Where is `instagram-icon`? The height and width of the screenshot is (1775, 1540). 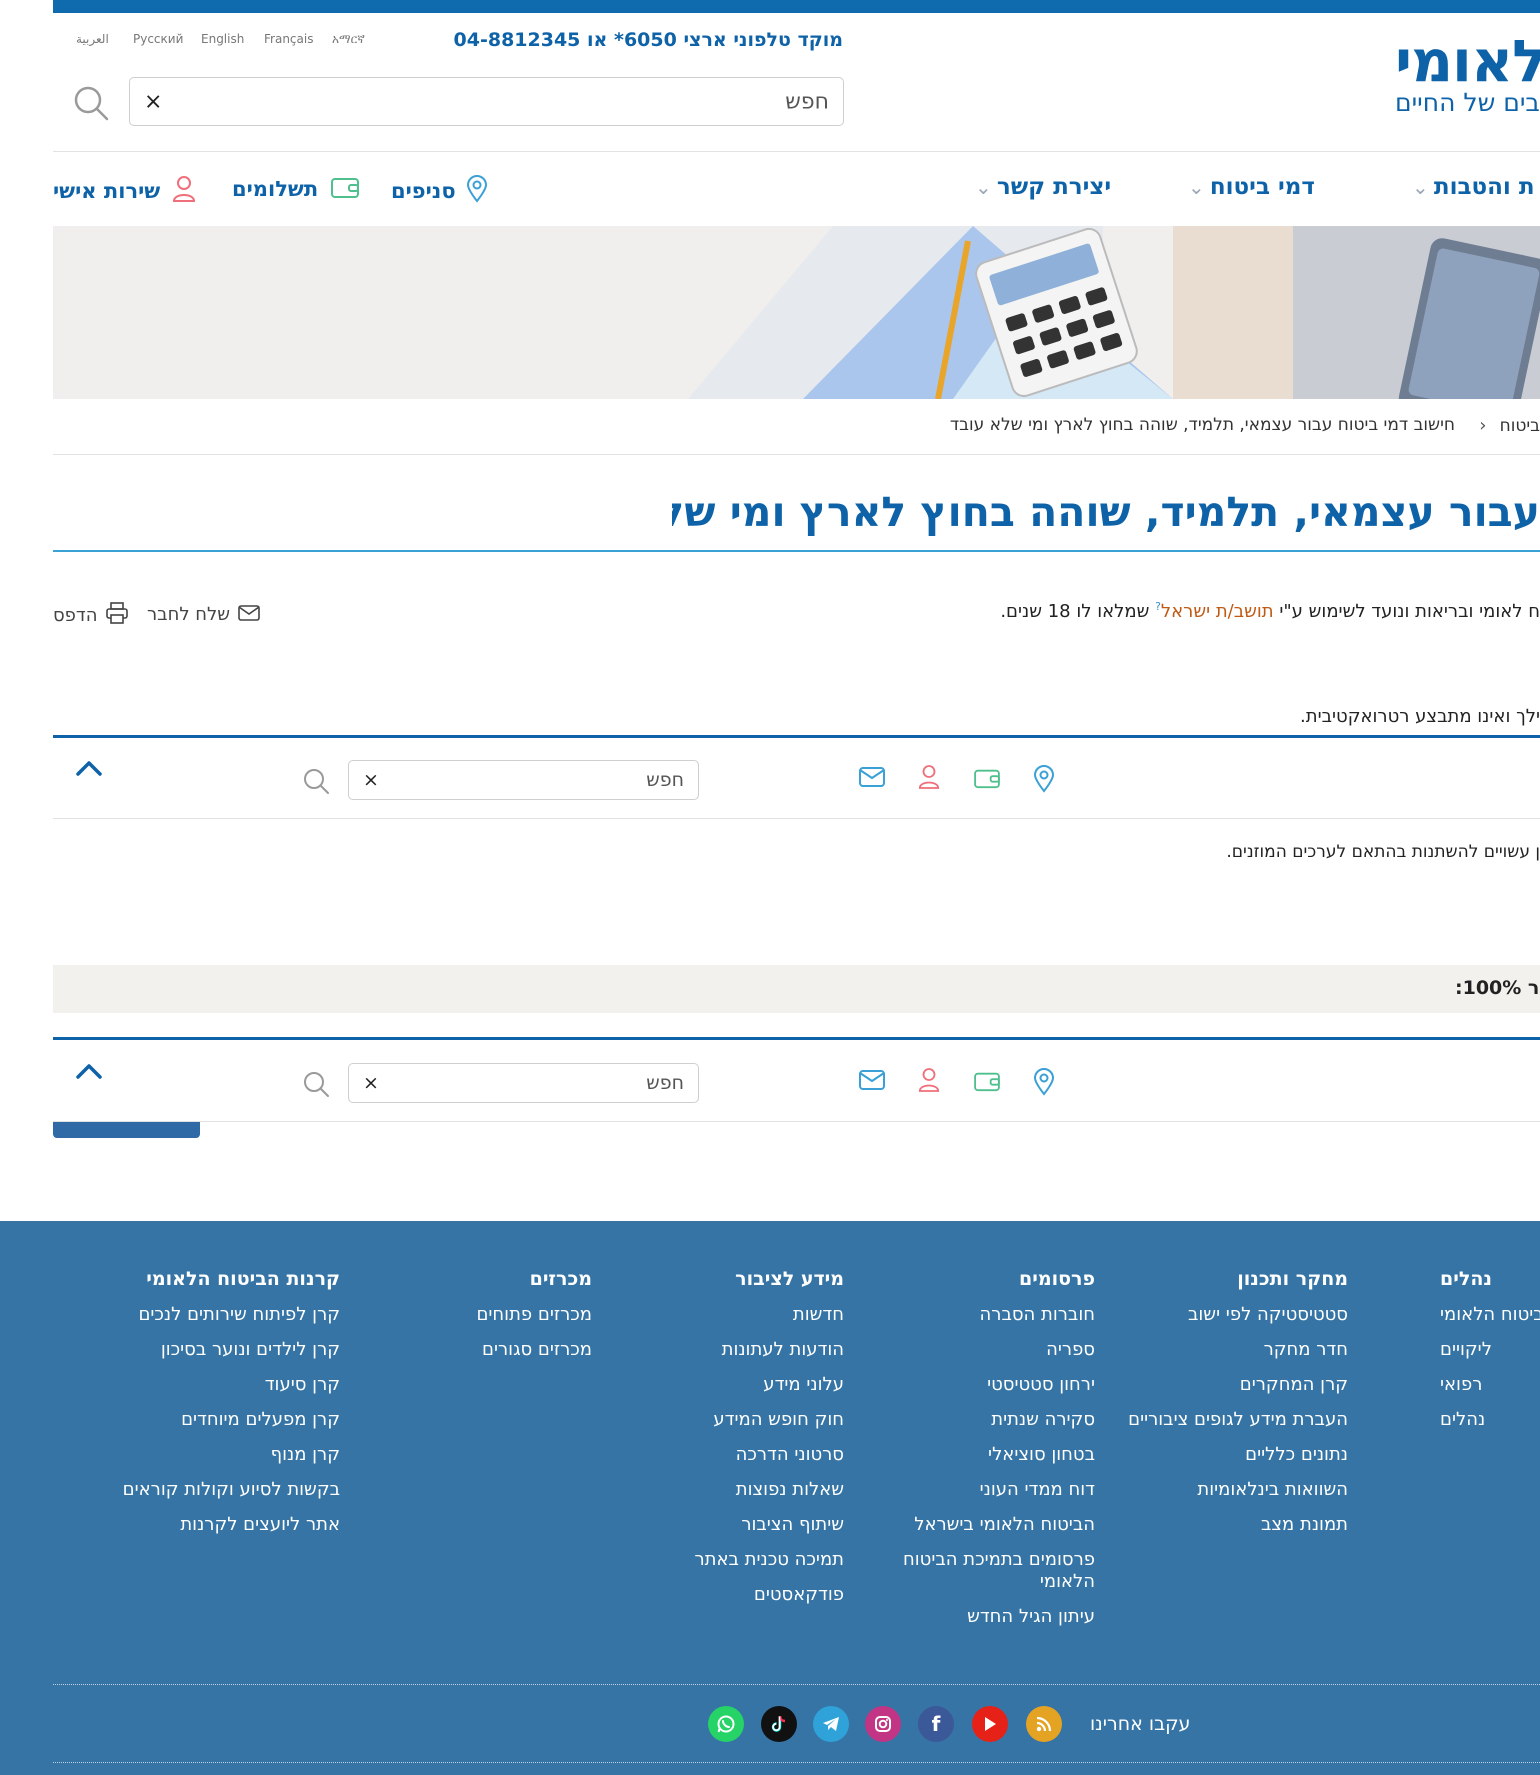 instagram-icon is located at coordinates (883, 1724).